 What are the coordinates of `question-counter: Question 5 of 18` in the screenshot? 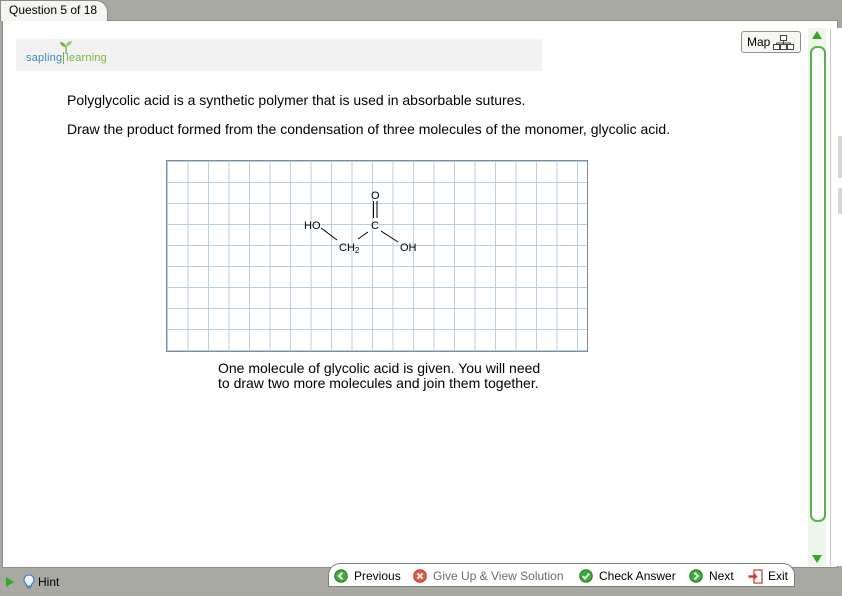 It's located at (53, 10).